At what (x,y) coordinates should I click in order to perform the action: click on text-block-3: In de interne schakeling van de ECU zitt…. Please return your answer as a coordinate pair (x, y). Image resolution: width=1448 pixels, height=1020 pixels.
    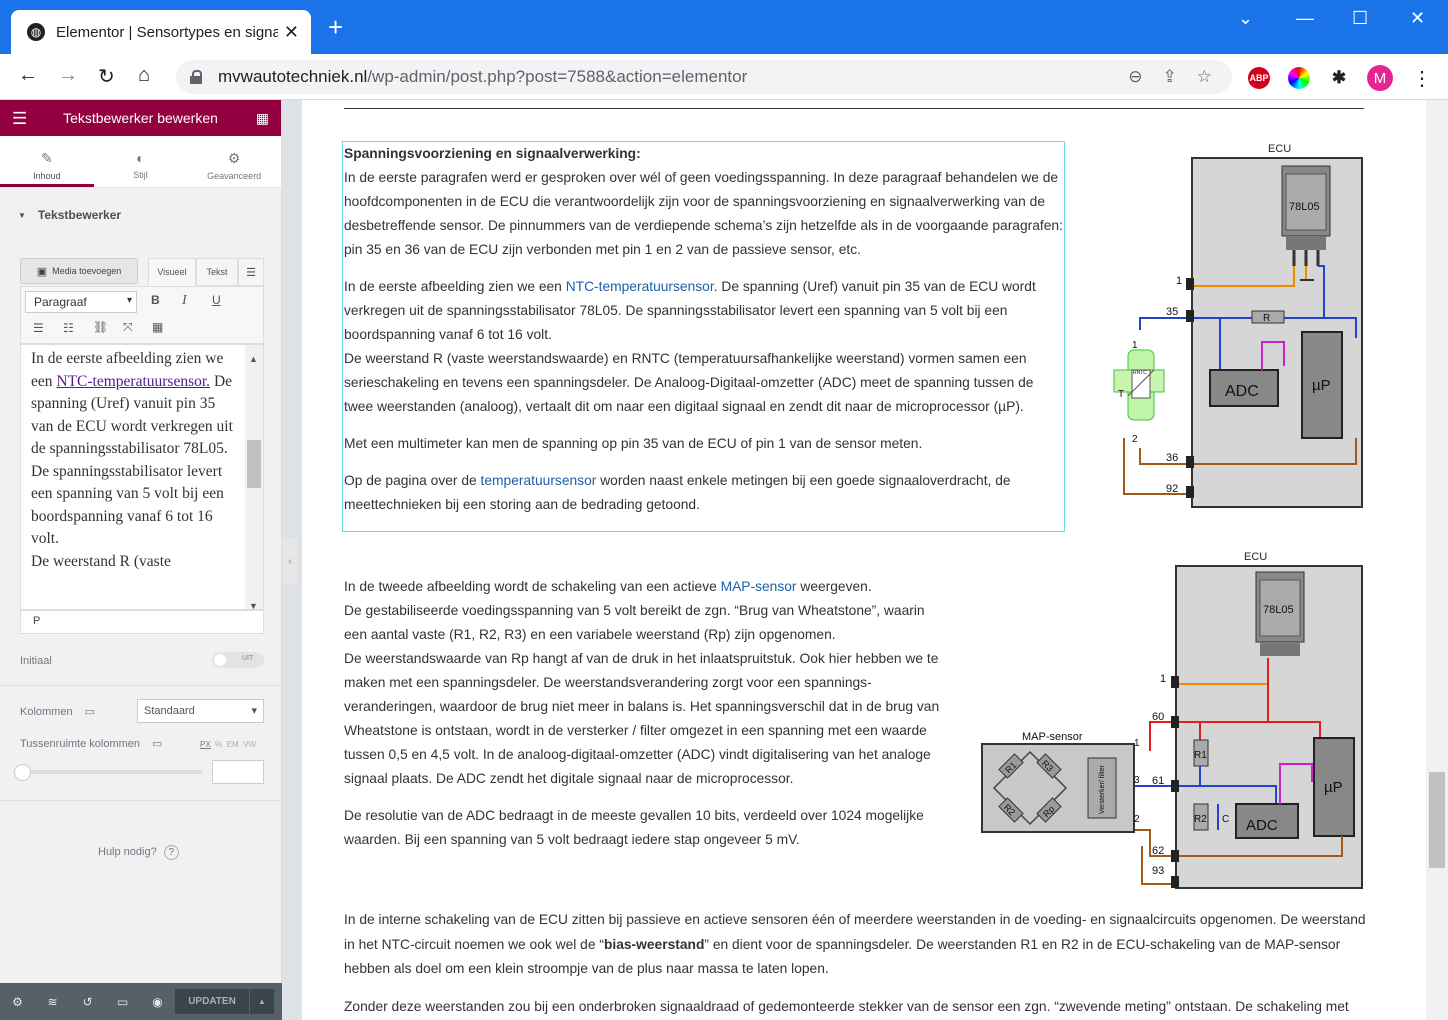
    Looking at the image, I should click on (856, 964).